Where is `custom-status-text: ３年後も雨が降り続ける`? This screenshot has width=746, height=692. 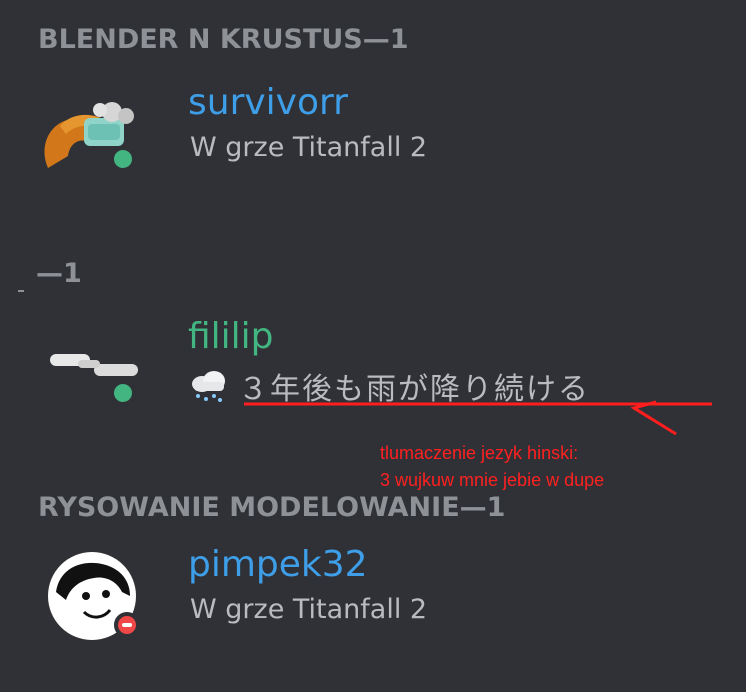
custom-status-text: ３年後も雨が降り続ける is located at coordinates (414, 389).